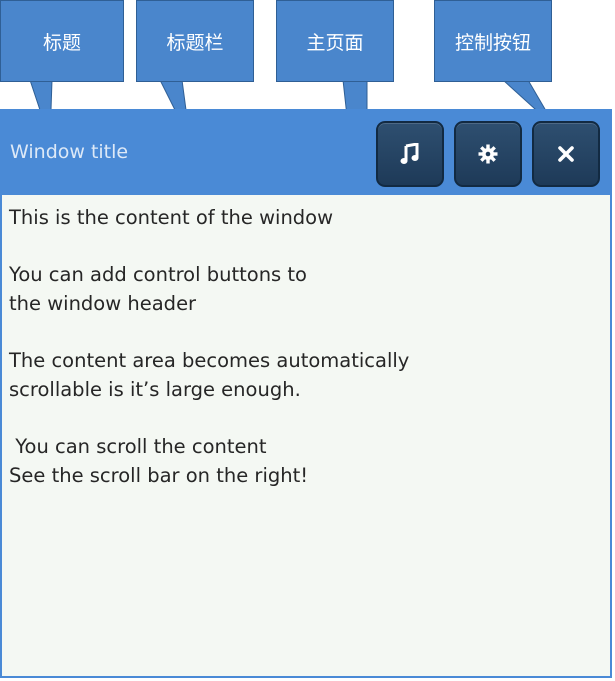  I want to click on callout-title-label: 标题, so click(61, 42).